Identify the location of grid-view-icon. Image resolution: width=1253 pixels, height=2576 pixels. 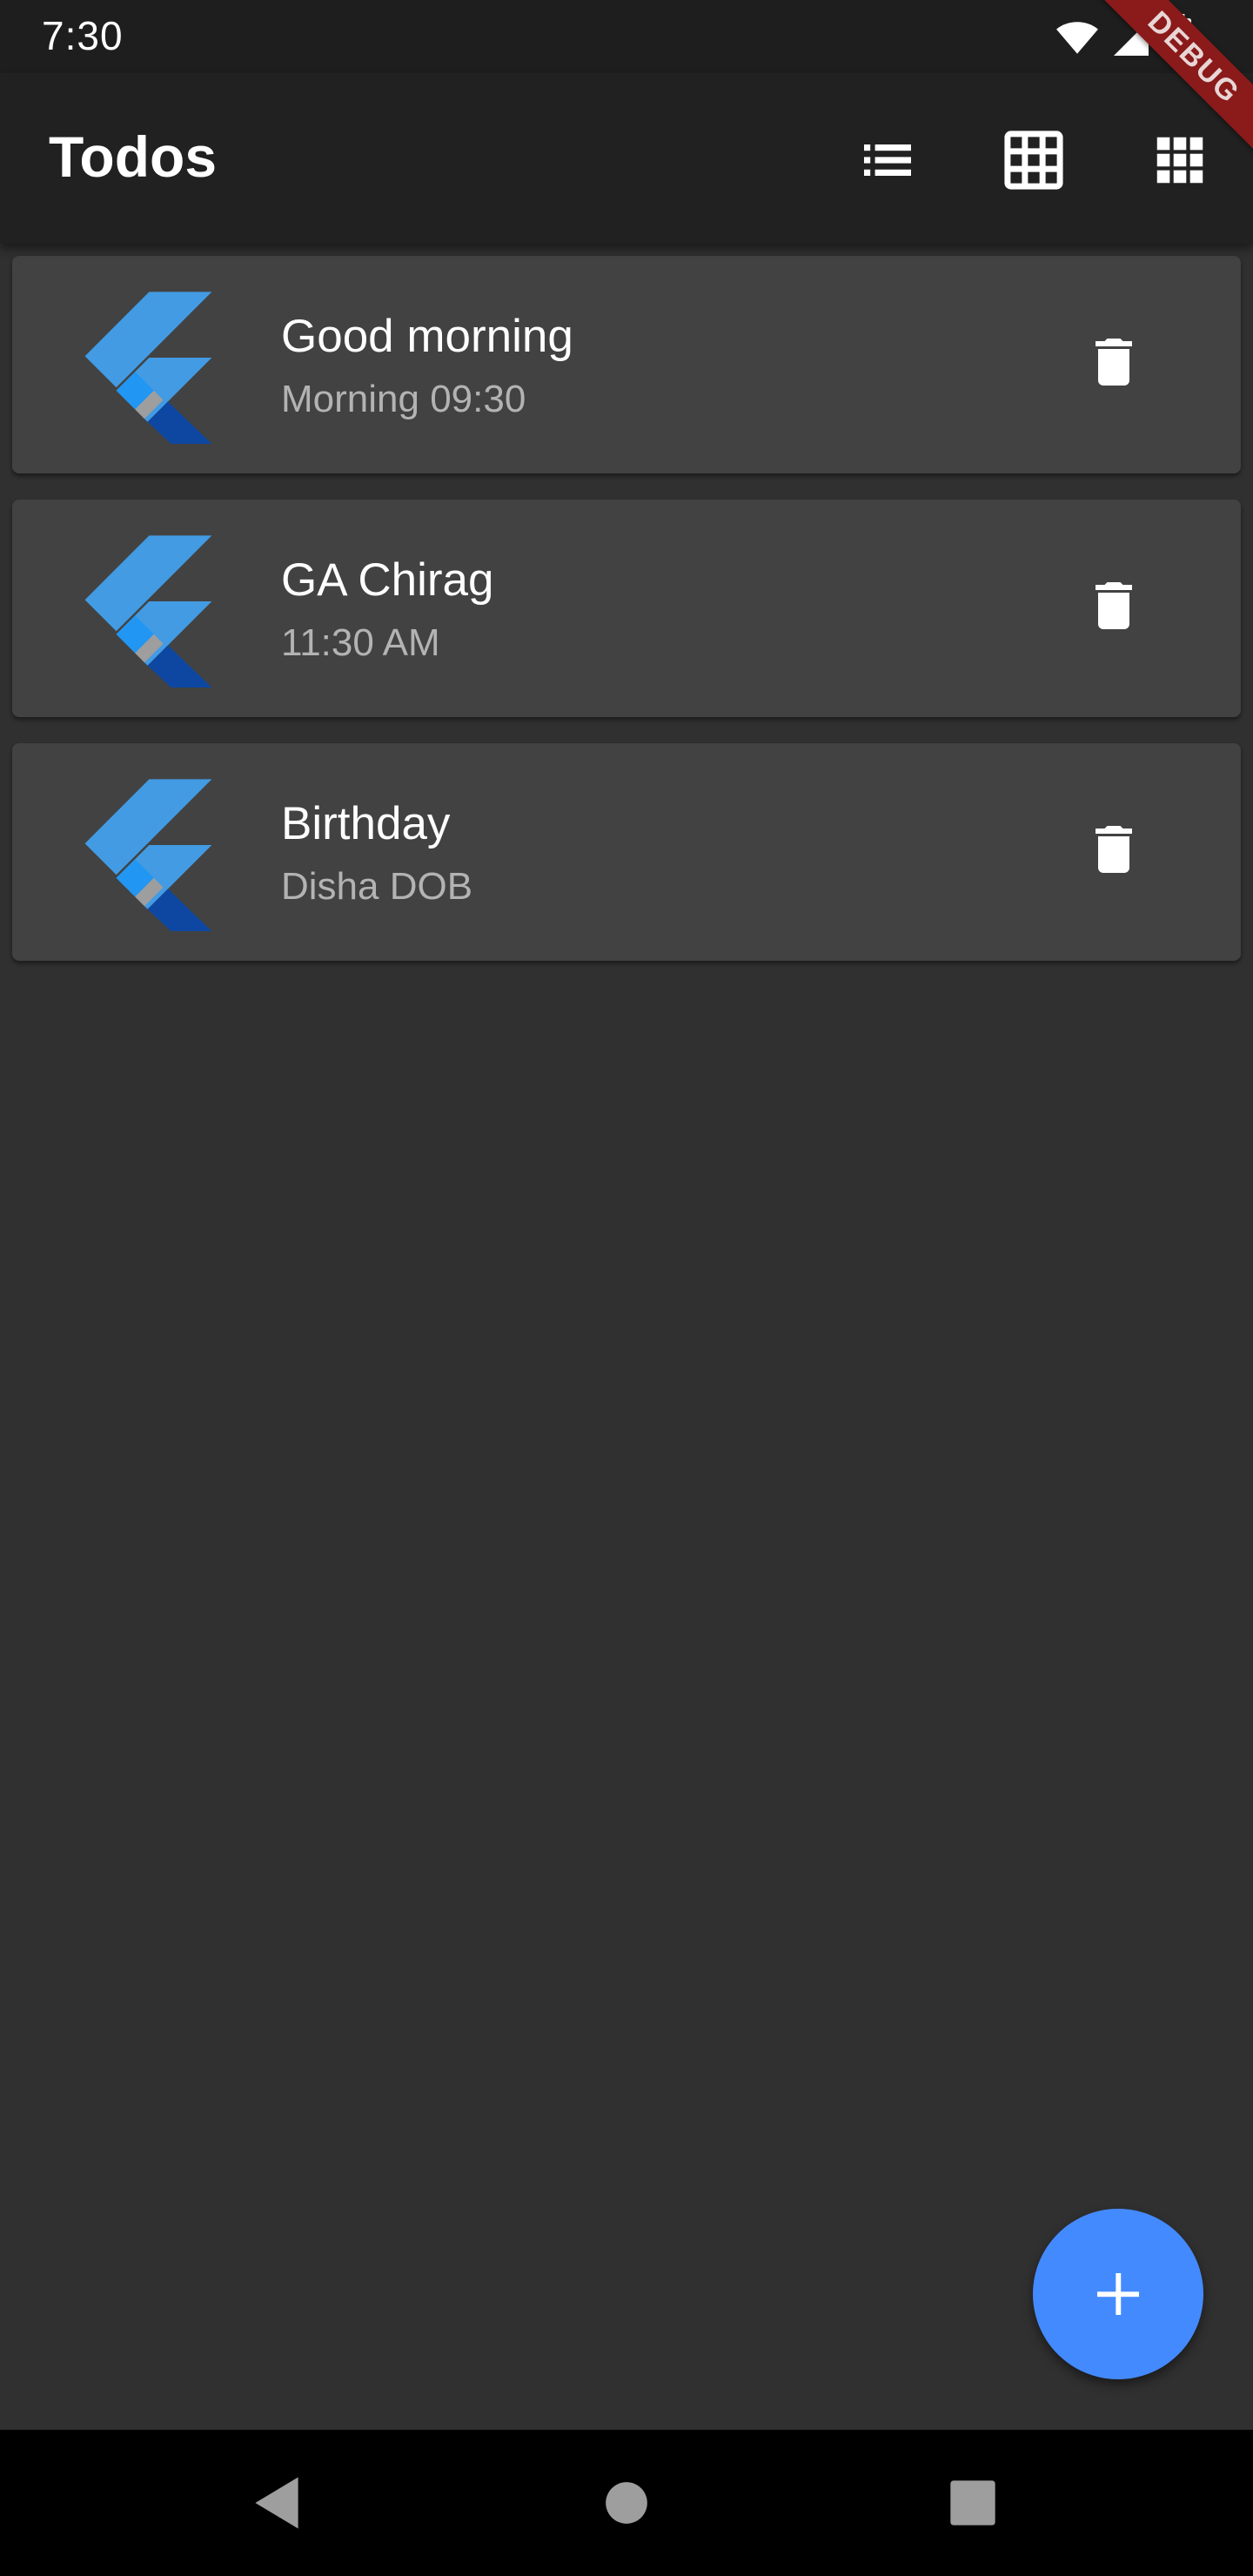
(1033, 160).